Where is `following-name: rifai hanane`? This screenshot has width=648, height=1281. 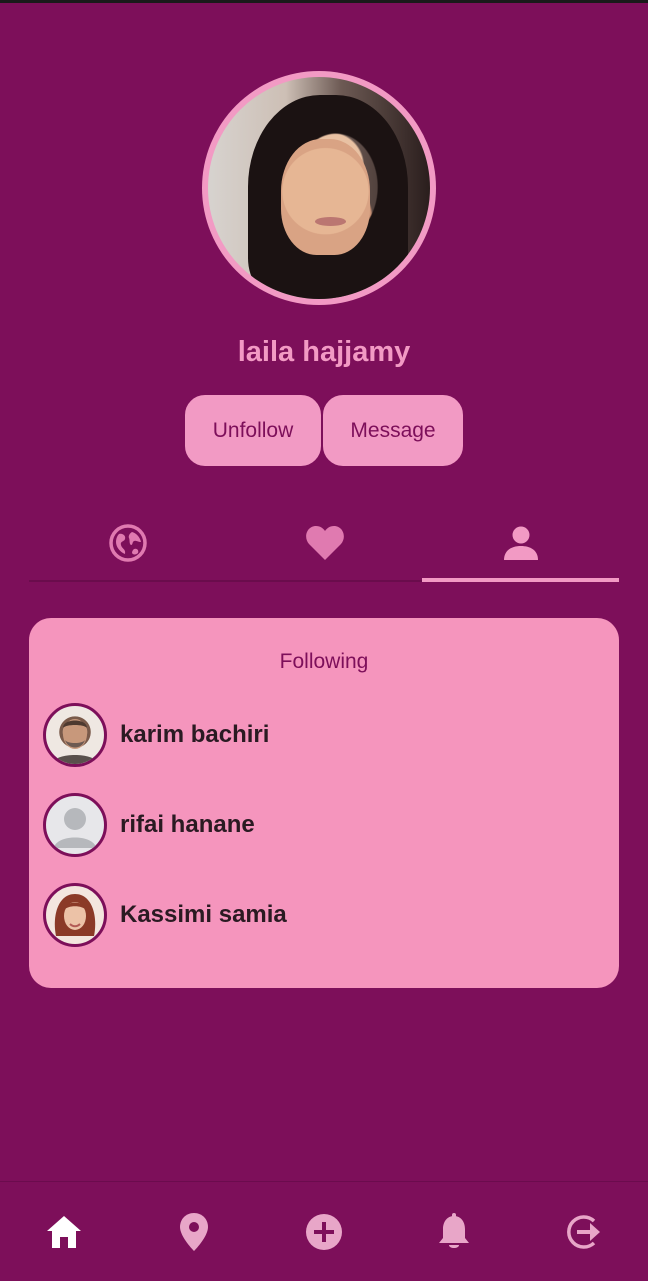 following-name: rifai hanane is located at coordinates (187, 824).